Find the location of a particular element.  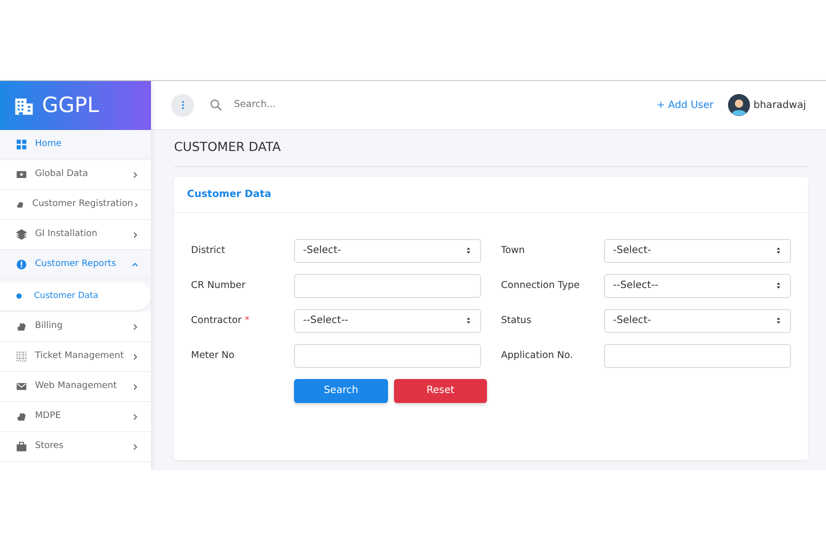

reset-button: Reset is located at coordinates (440, 390).